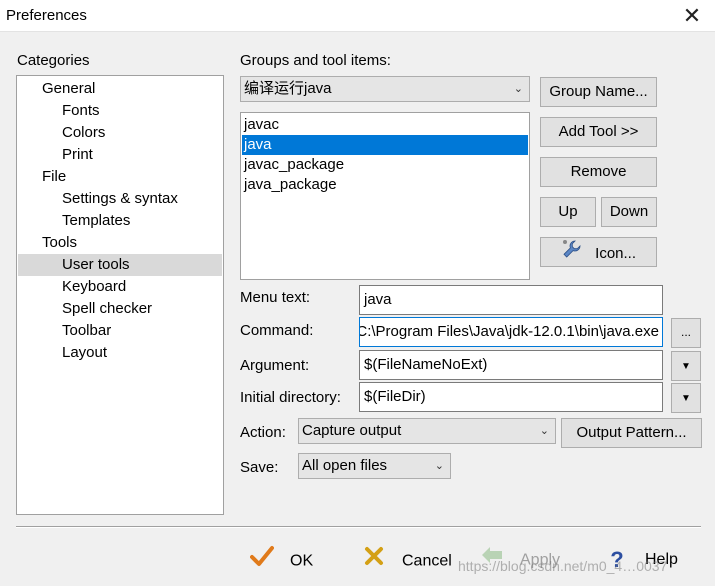  Describe the element at coordinates (275, 297) in the screenshot. I see `menu-text-label: Menu text:` at that location.